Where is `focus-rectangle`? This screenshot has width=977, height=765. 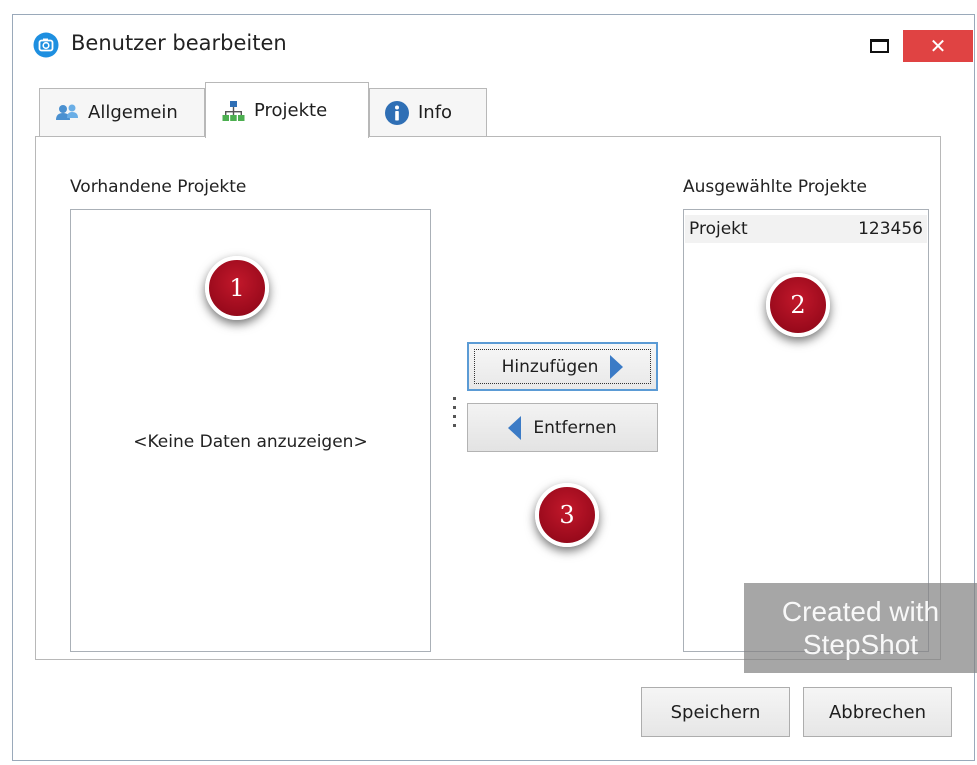 focus-rectangle is located at coordinates (562, 366).